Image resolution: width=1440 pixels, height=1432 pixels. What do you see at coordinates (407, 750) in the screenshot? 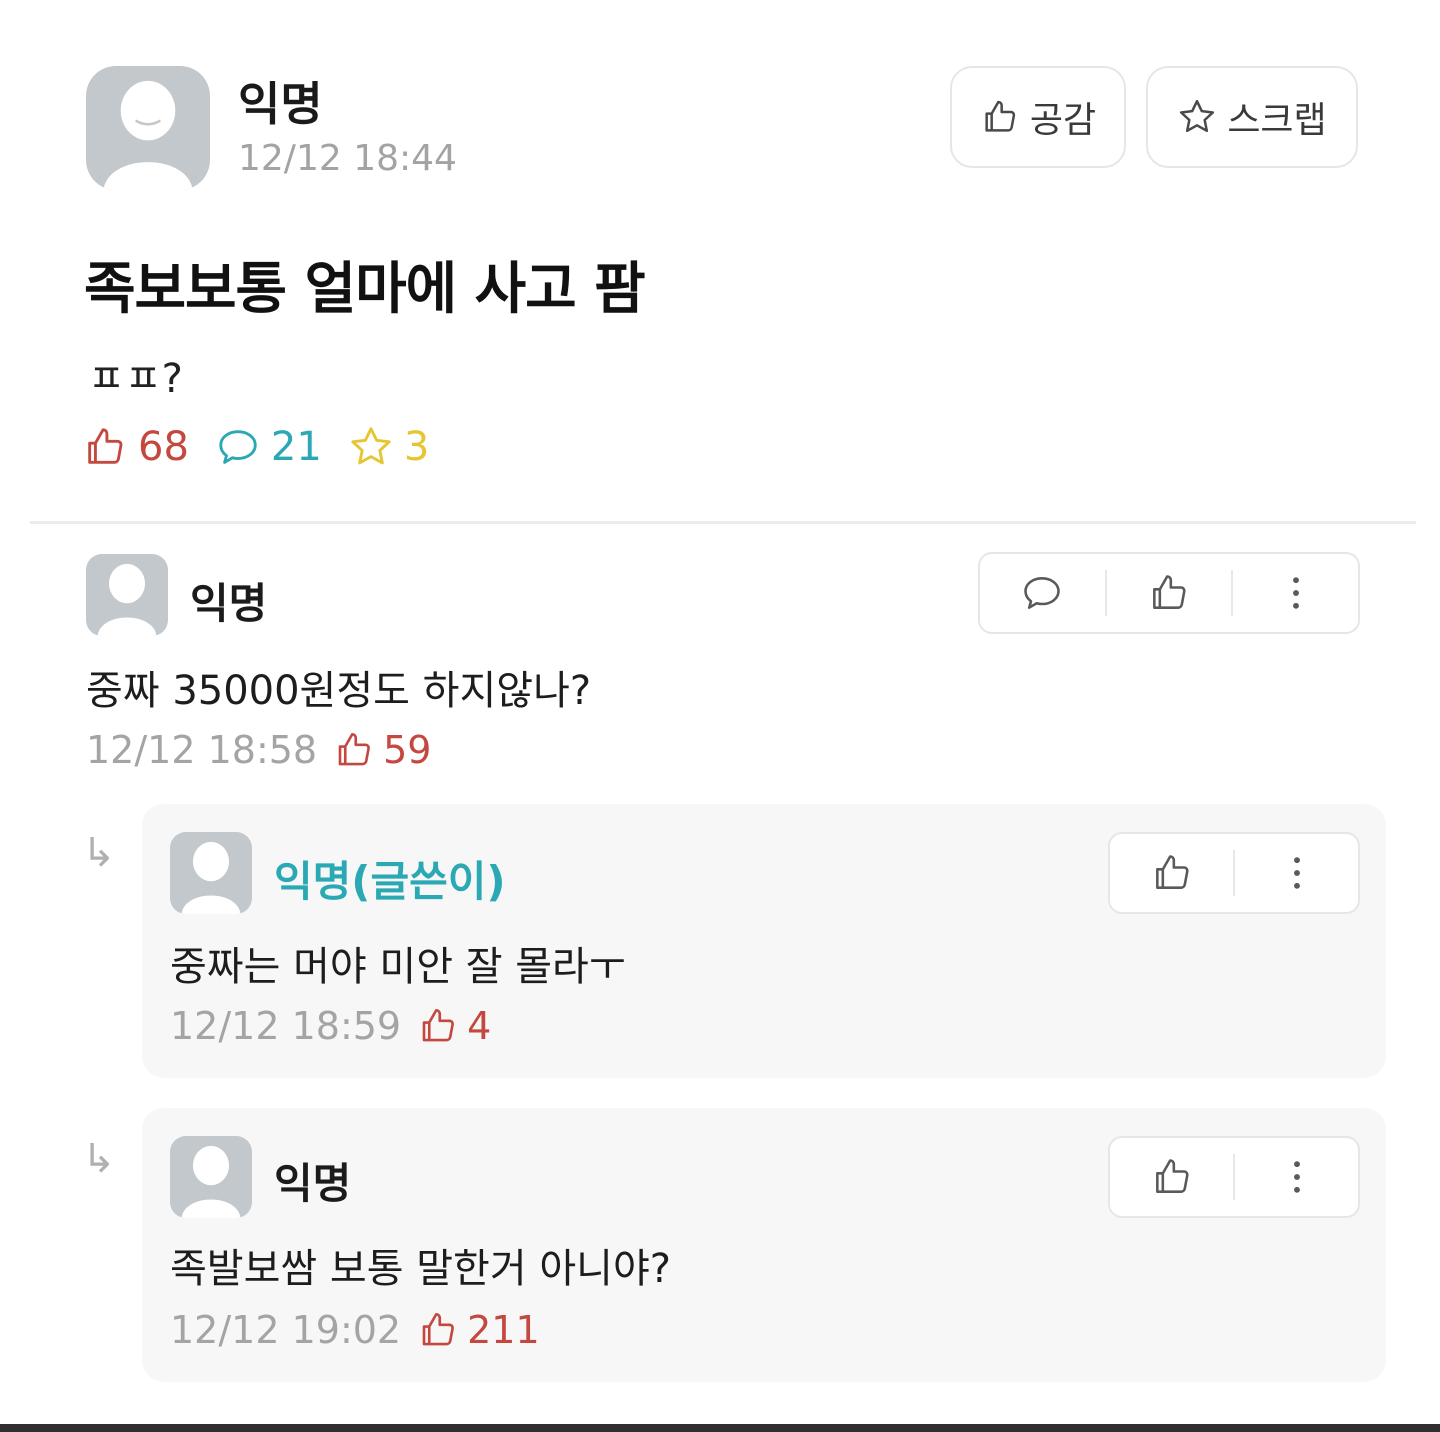
I see `comment-like-value: 59` at bounding box center [407, 750].